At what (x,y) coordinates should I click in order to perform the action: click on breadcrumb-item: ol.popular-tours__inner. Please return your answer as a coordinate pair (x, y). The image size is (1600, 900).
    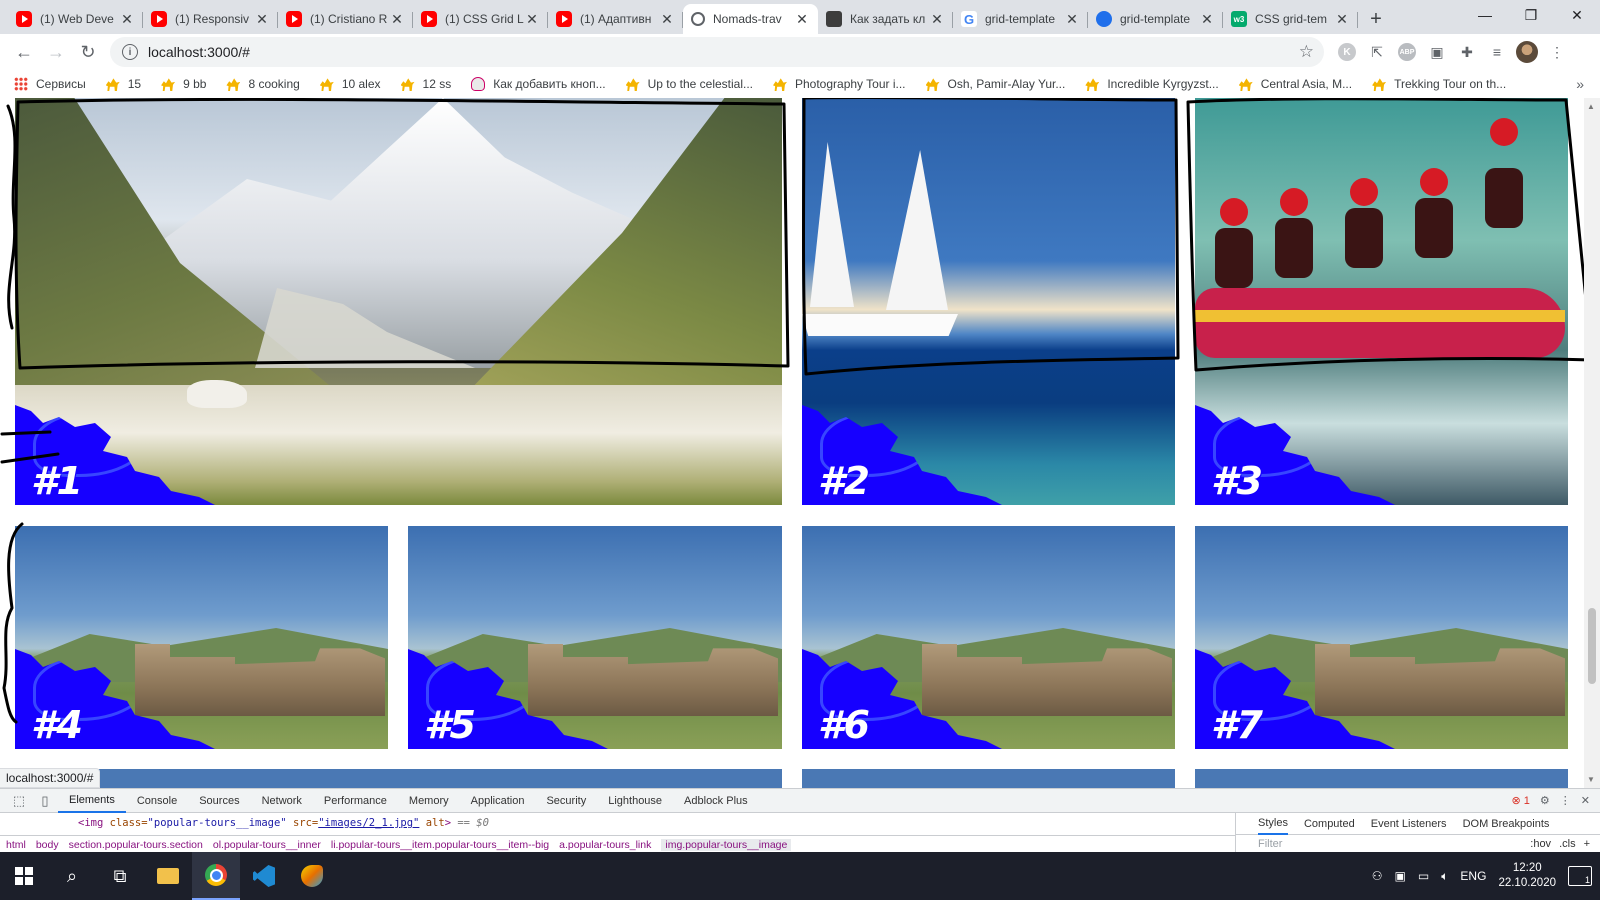
    Looking at the image, I should click on (267, 845).